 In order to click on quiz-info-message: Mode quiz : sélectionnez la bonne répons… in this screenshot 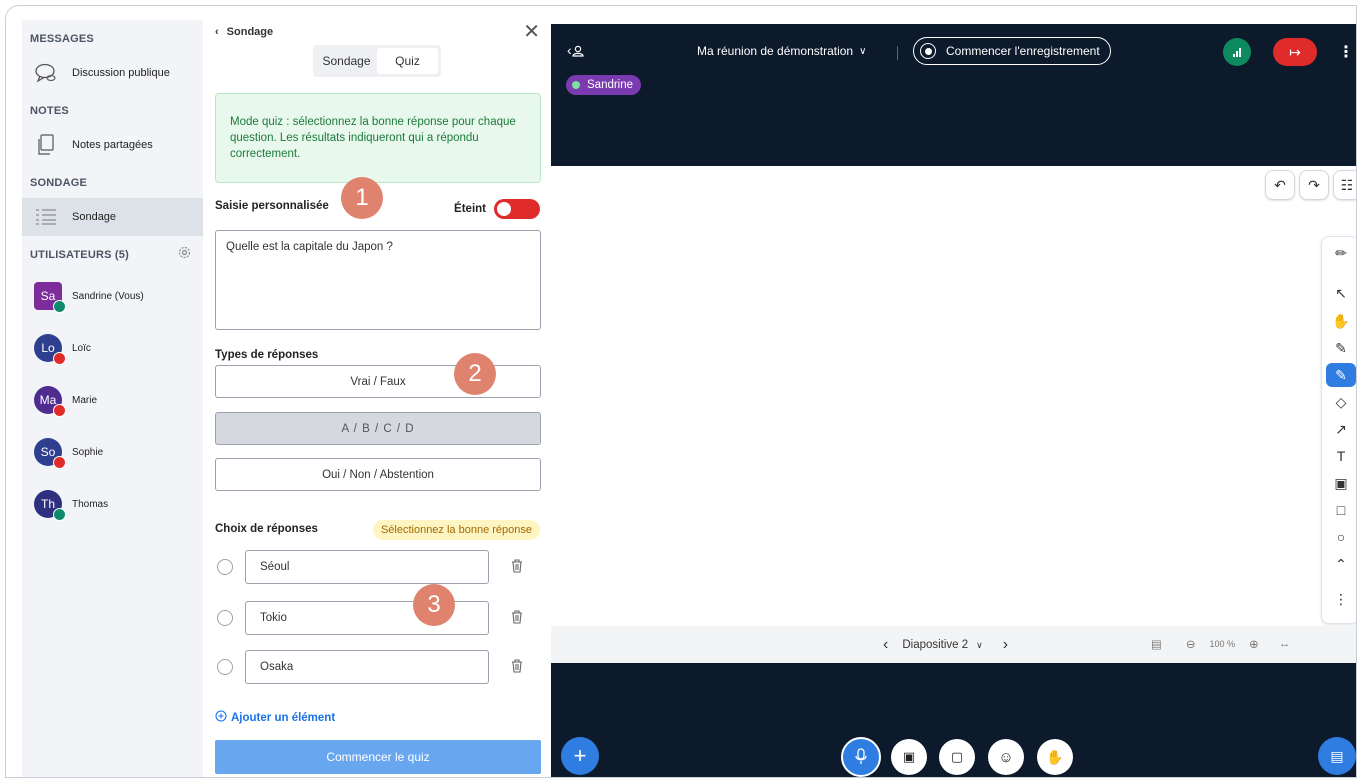, I will do `click(378, 138)`.